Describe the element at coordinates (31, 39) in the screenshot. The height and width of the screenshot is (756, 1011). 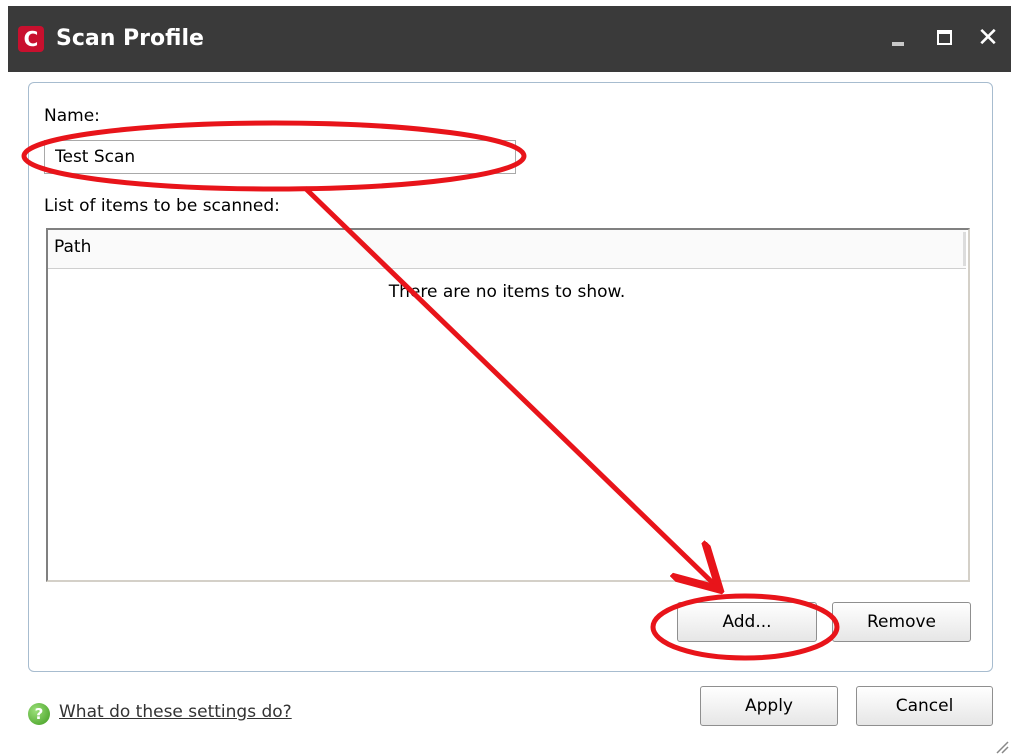
I see `app-logo-icon: C` at that location.